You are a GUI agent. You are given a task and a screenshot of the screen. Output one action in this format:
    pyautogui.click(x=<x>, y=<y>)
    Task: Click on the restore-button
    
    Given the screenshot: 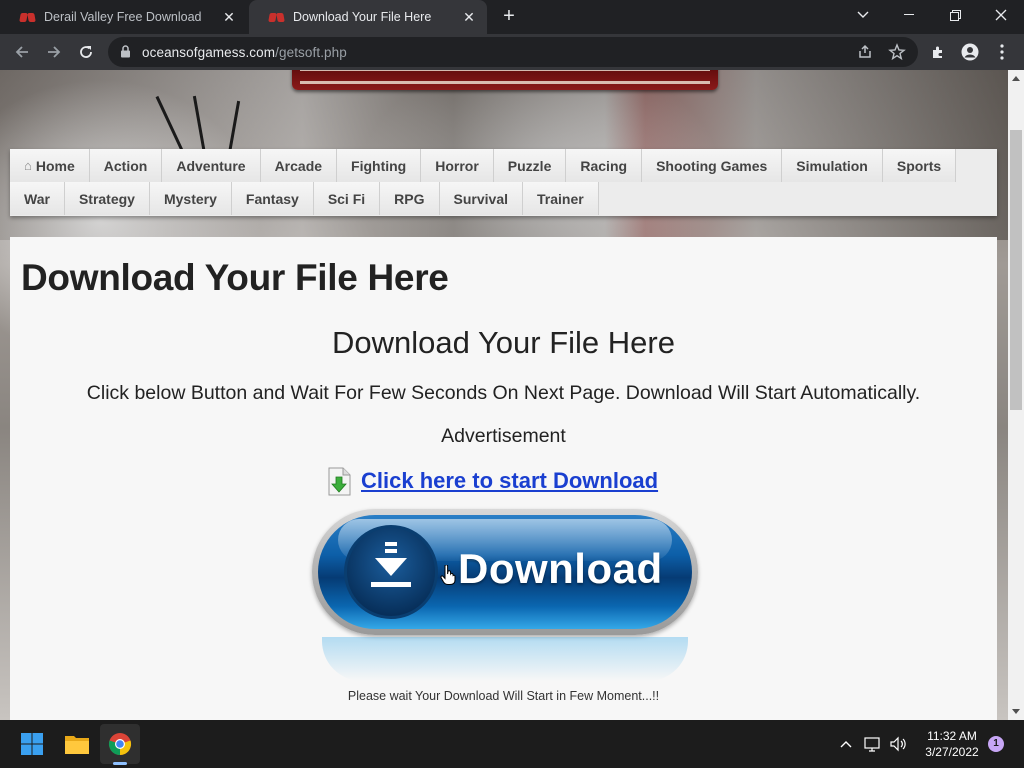 What is the action you would take?
    pyautogui.click(x=955, y=15)
    